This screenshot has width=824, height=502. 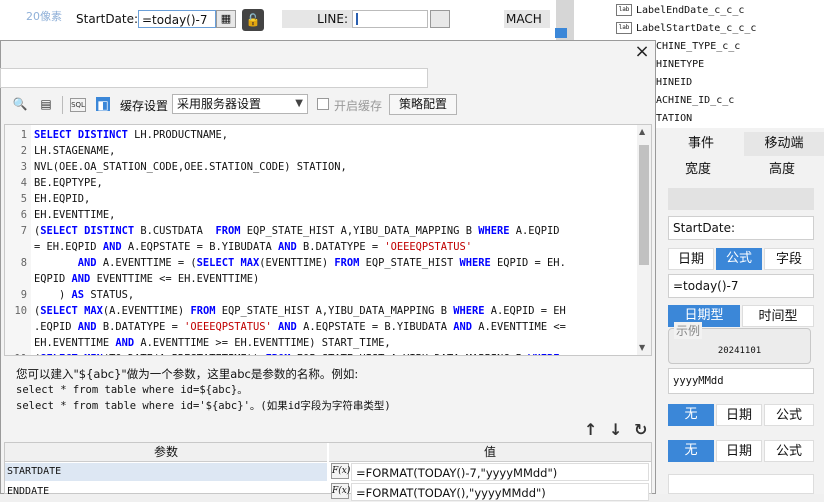 I want to click on cache-icon: ◧, so click(x=103, y=104).